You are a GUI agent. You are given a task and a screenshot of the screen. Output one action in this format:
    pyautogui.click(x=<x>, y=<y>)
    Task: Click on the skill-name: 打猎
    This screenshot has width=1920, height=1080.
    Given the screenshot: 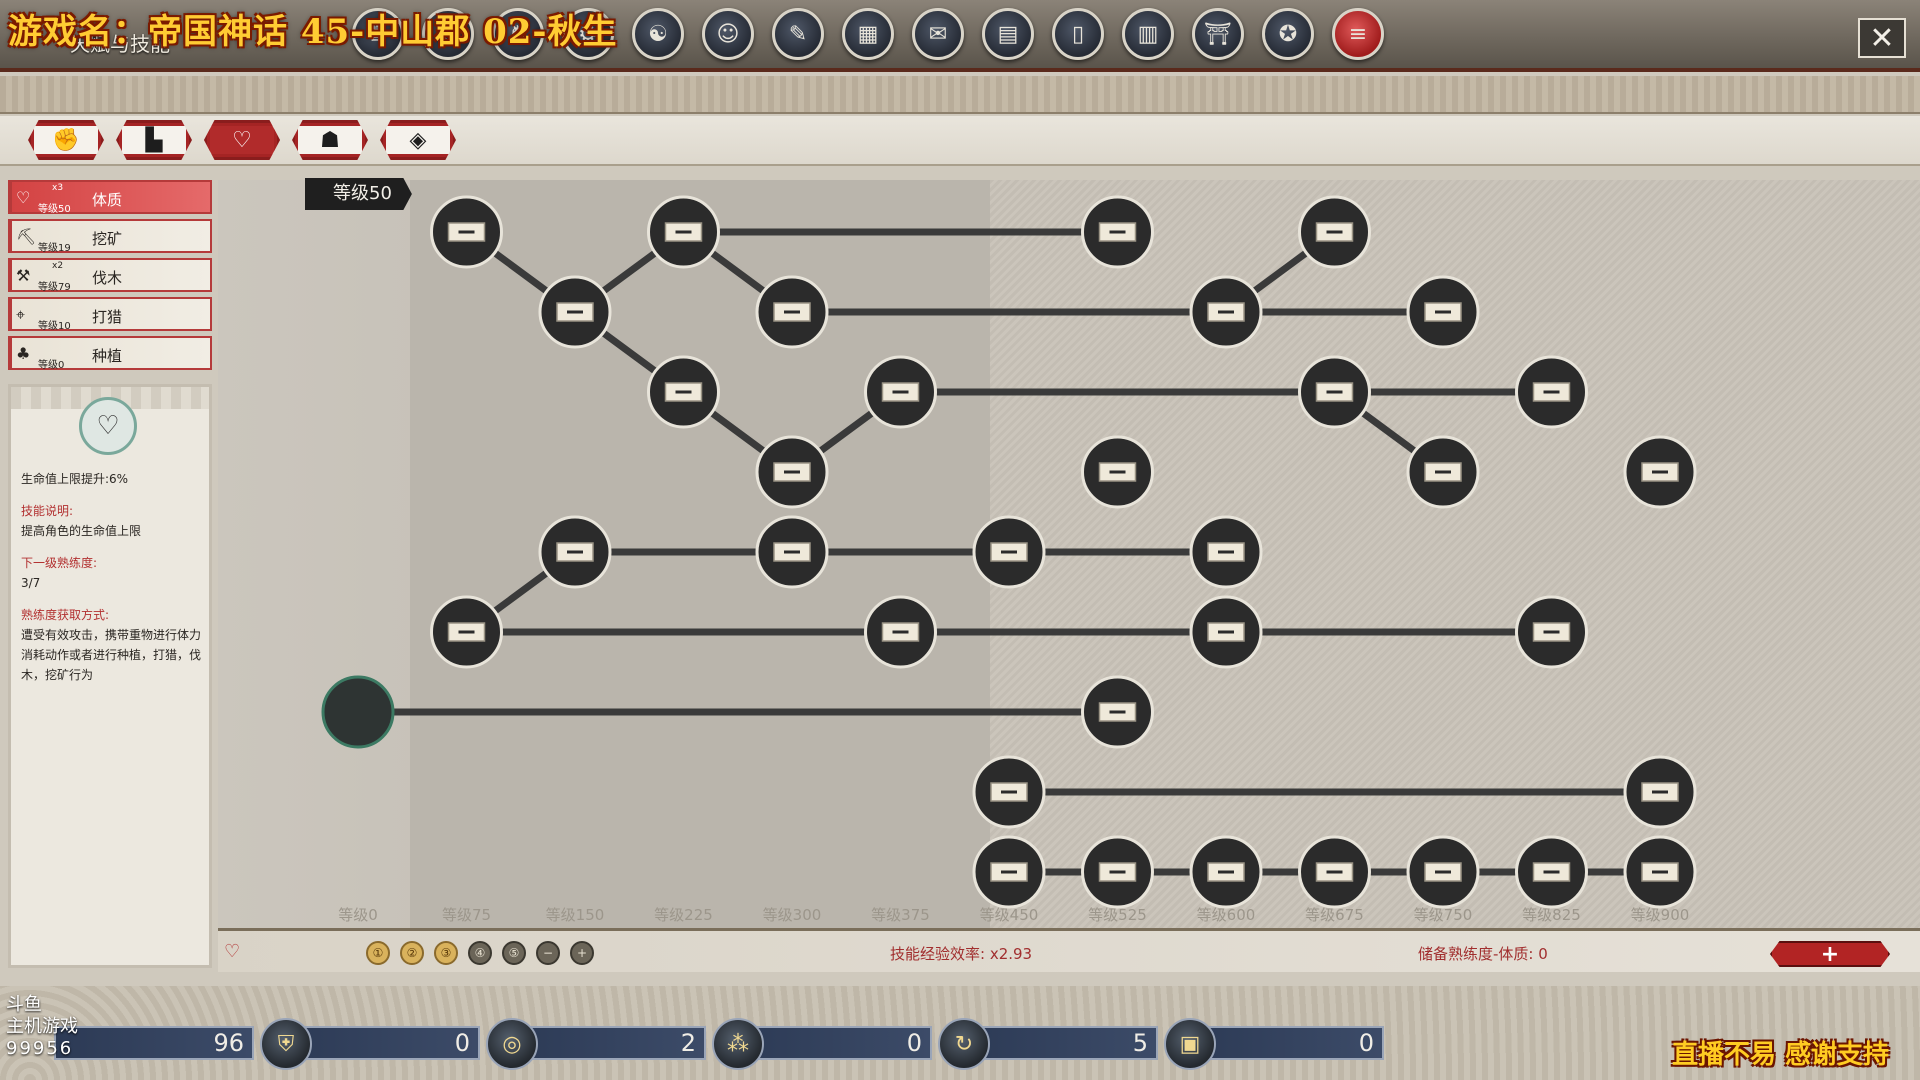 What is the action you would take?
    pyautogui.click(x=107, y=317)
    